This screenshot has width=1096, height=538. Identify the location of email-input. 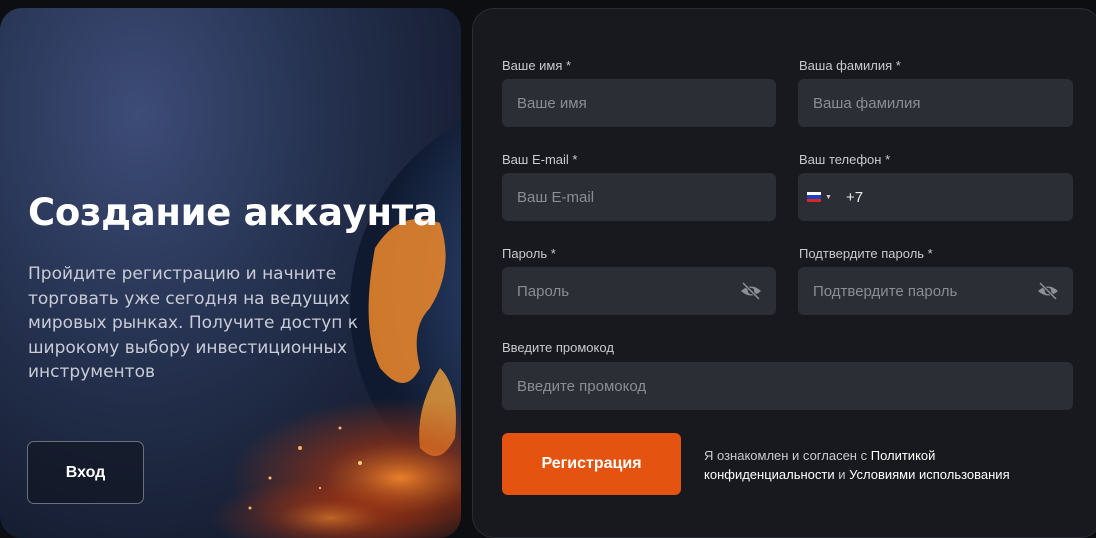
(646, 197).